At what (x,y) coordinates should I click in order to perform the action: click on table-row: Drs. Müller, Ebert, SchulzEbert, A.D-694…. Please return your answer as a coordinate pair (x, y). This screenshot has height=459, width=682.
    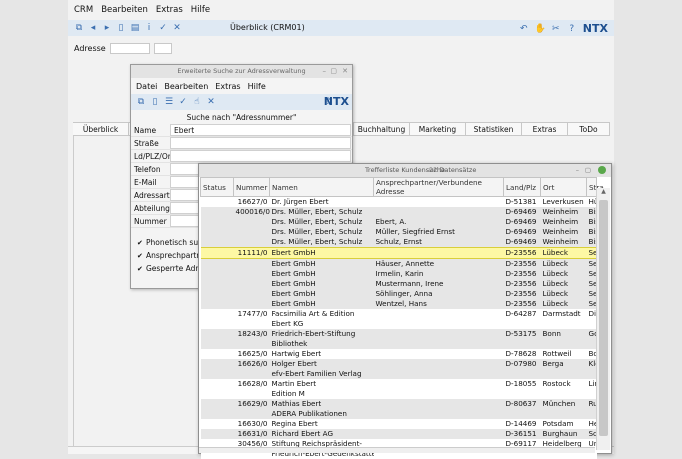
    Looking at the image, I should click on (399, 222).